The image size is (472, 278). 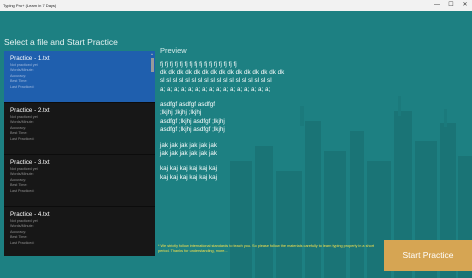 I want to click on window-controls: — ☐ ✕, so click(x=451, y=5).